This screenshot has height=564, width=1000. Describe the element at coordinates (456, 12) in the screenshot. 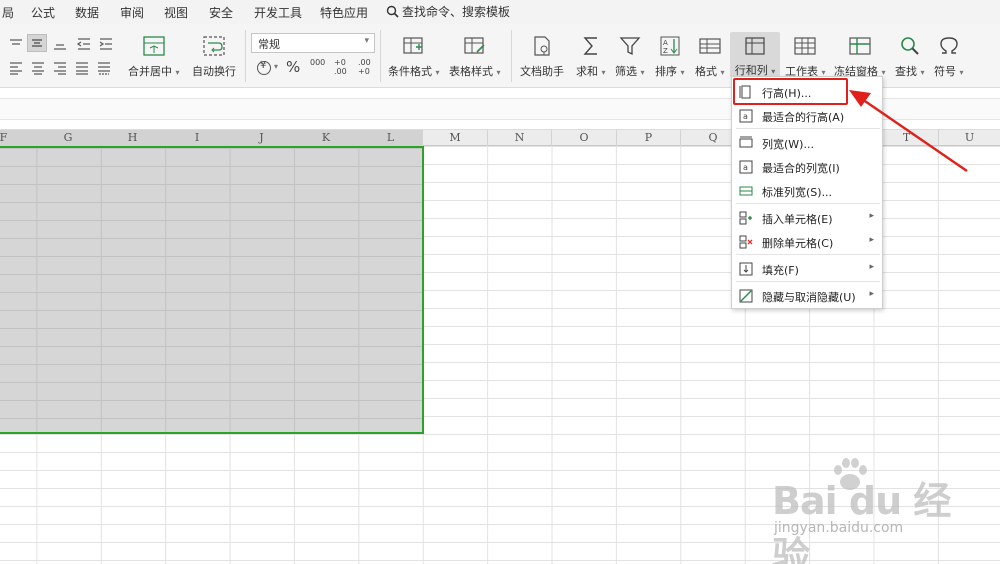

I see `command-search-label: 查找命令、搜索模板` at that location.